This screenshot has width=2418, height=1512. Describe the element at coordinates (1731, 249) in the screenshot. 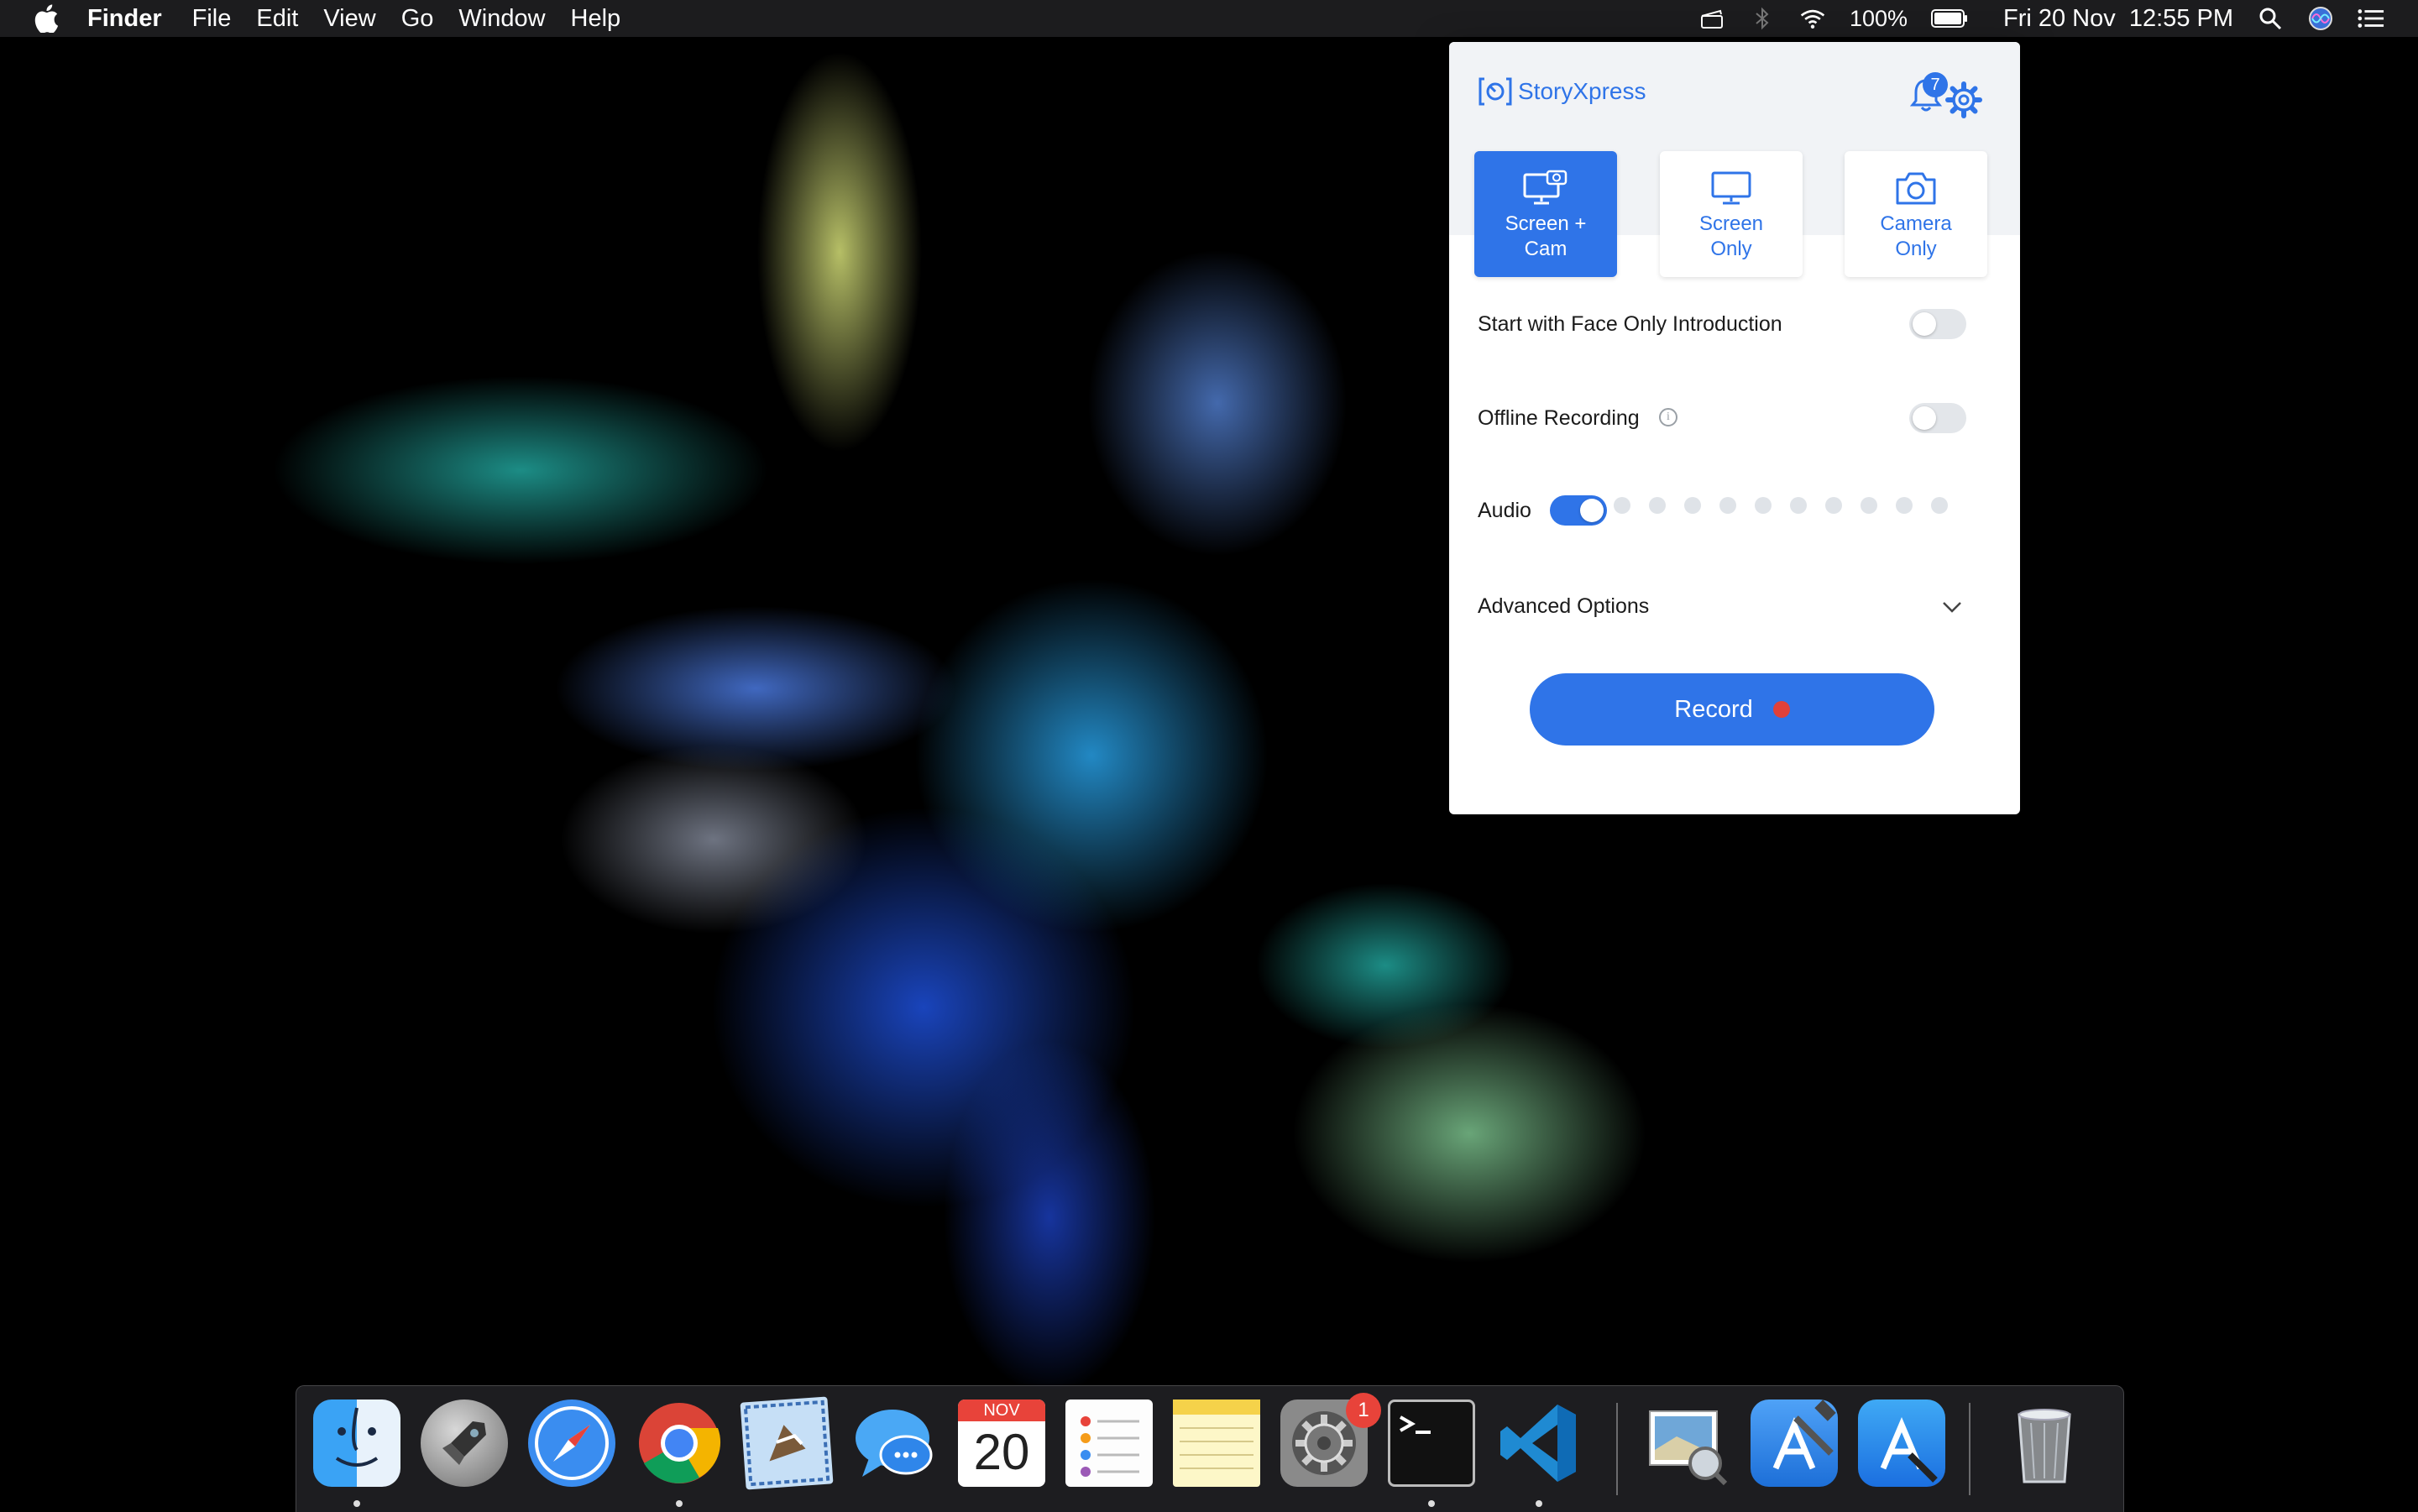

I see `mode-screen-only-line2: Only` at that location.